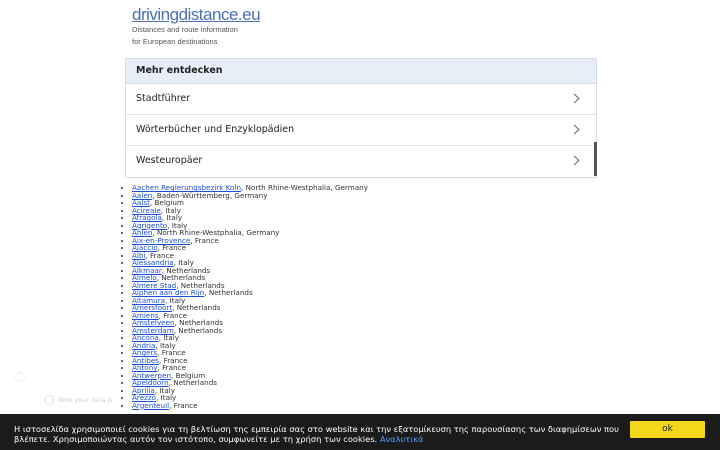 The image size is (720, 450). I want to click on cookie-details-link: Αναλυτικά, so click(402, 439).